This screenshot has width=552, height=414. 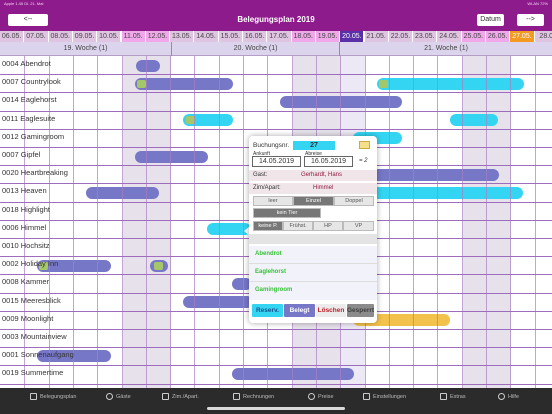 What do you see at coordinates (276, 19) in the screenshot?
I see `page-title: Belegungsplan 2019` at bounding box center [276, 19].